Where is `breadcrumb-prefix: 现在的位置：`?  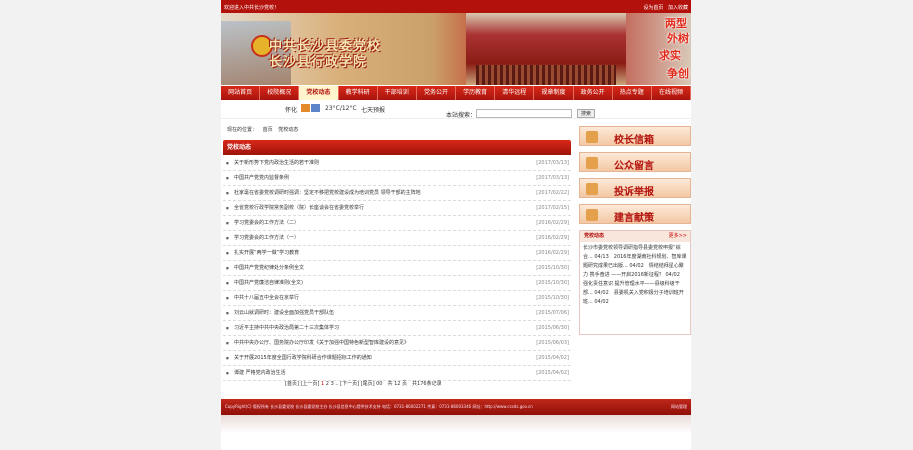 breadcrumb-prefix: 现在的位置： is located at coordinates (242, 130).